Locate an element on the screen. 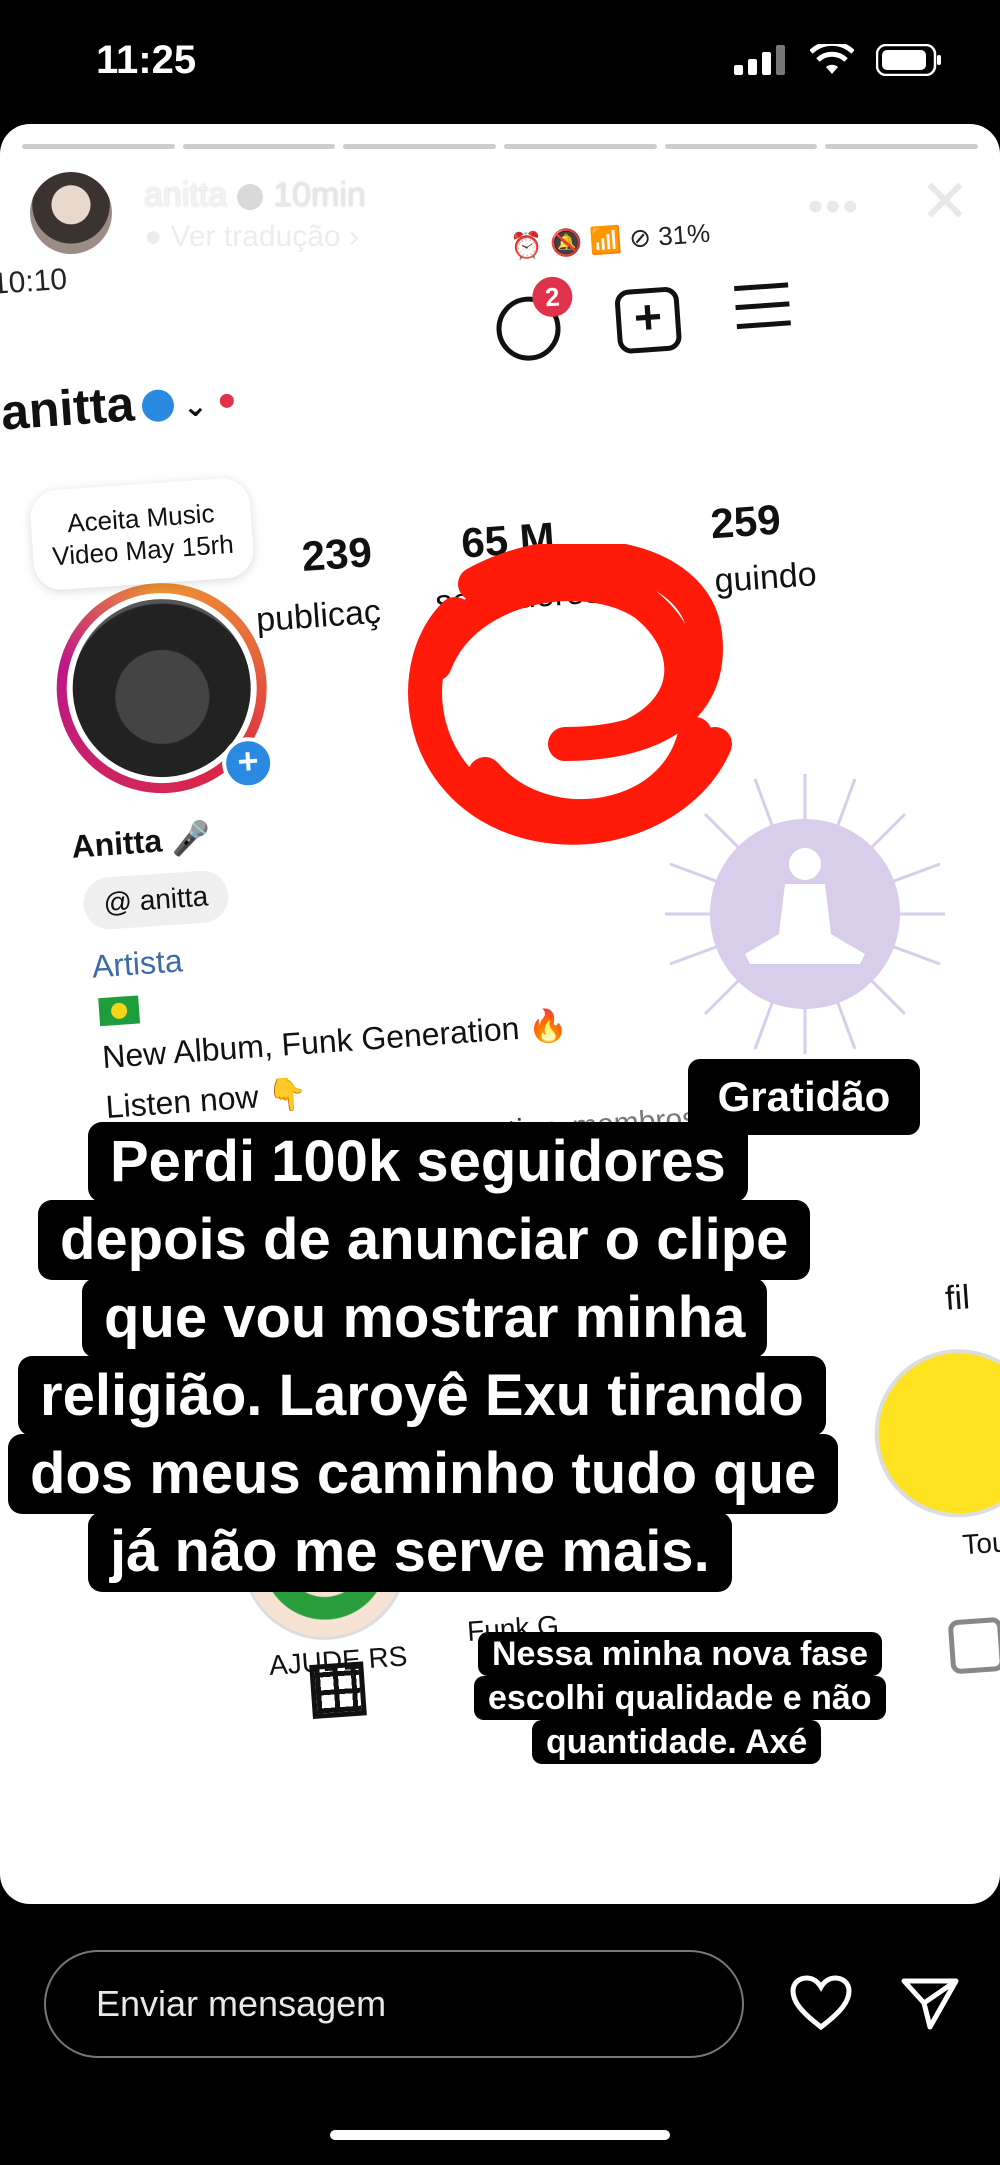 The image size is (1000, 2165). tagged-tab-icon is located at coordinates (973, 1645).